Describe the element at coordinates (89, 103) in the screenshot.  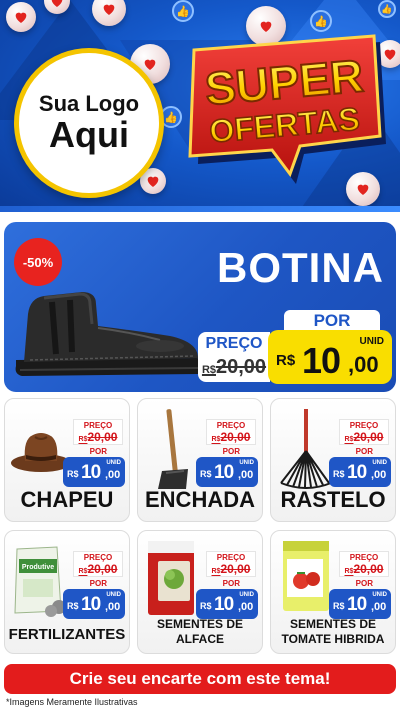
I see `logo-text-line1: Sua Logo` at that location.